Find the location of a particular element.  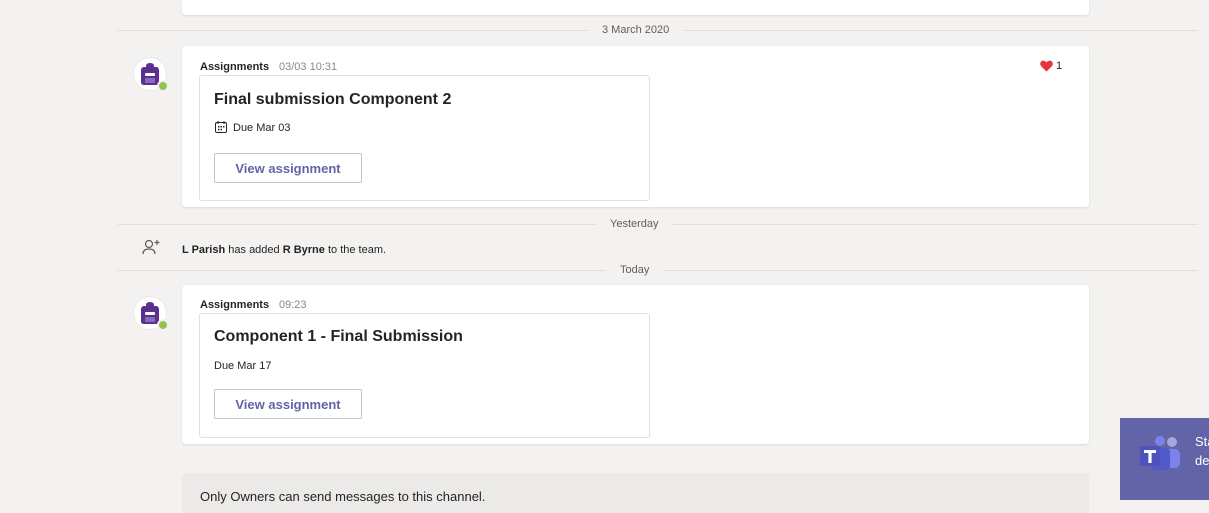

system-message: L Parish has added R Byrne to the team. is located at coordinates (284, 250).